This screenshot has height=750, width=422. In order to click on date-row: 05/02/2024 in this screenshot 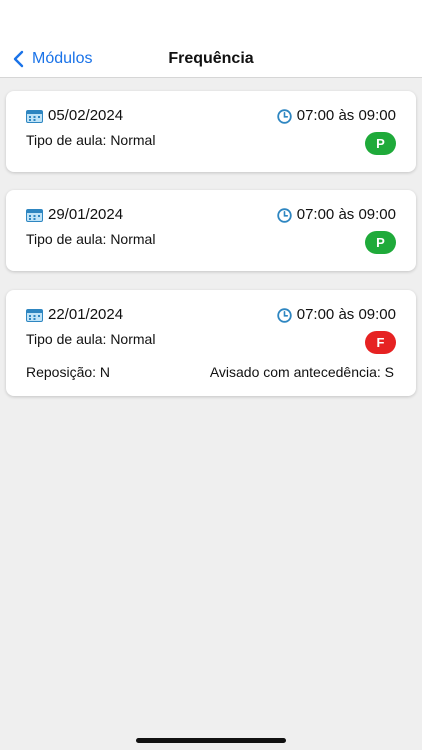, I will do `click(74, 116)`.